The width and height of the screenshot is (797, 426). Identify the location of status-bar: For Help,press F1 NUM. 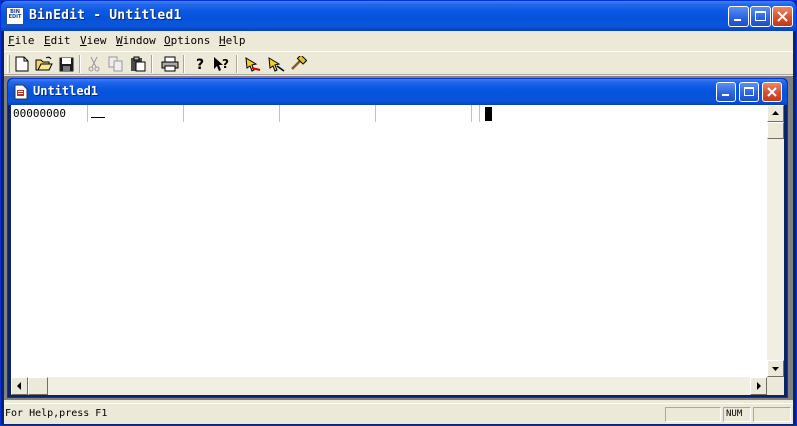
(398, 413).